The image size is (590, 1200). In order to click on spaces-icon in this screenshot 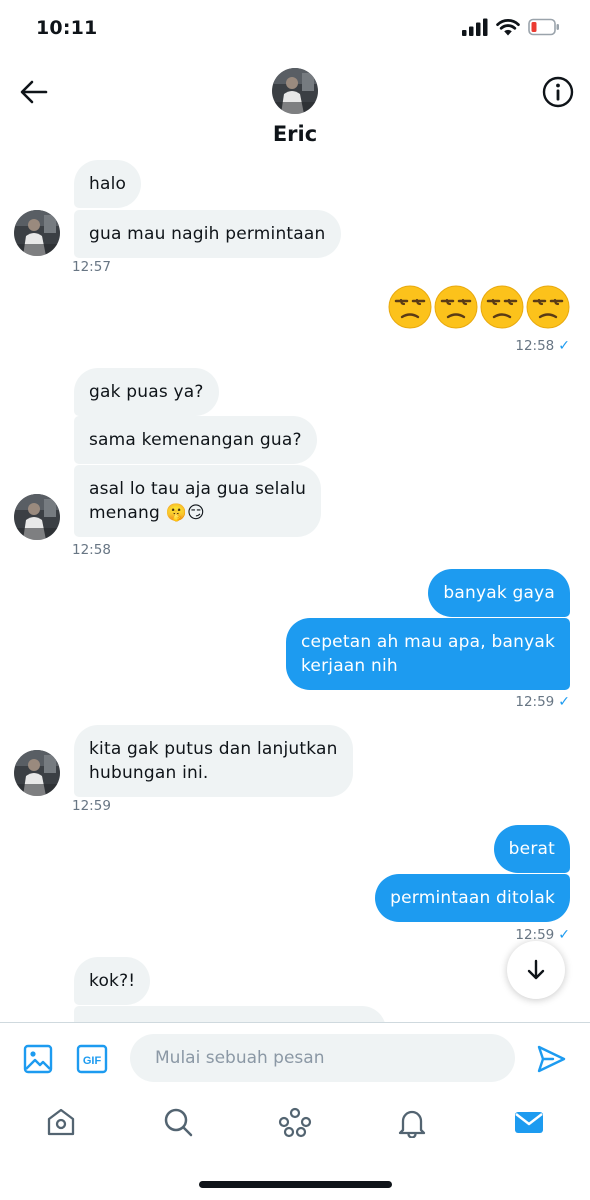, I will do `click(295, 1122)`.